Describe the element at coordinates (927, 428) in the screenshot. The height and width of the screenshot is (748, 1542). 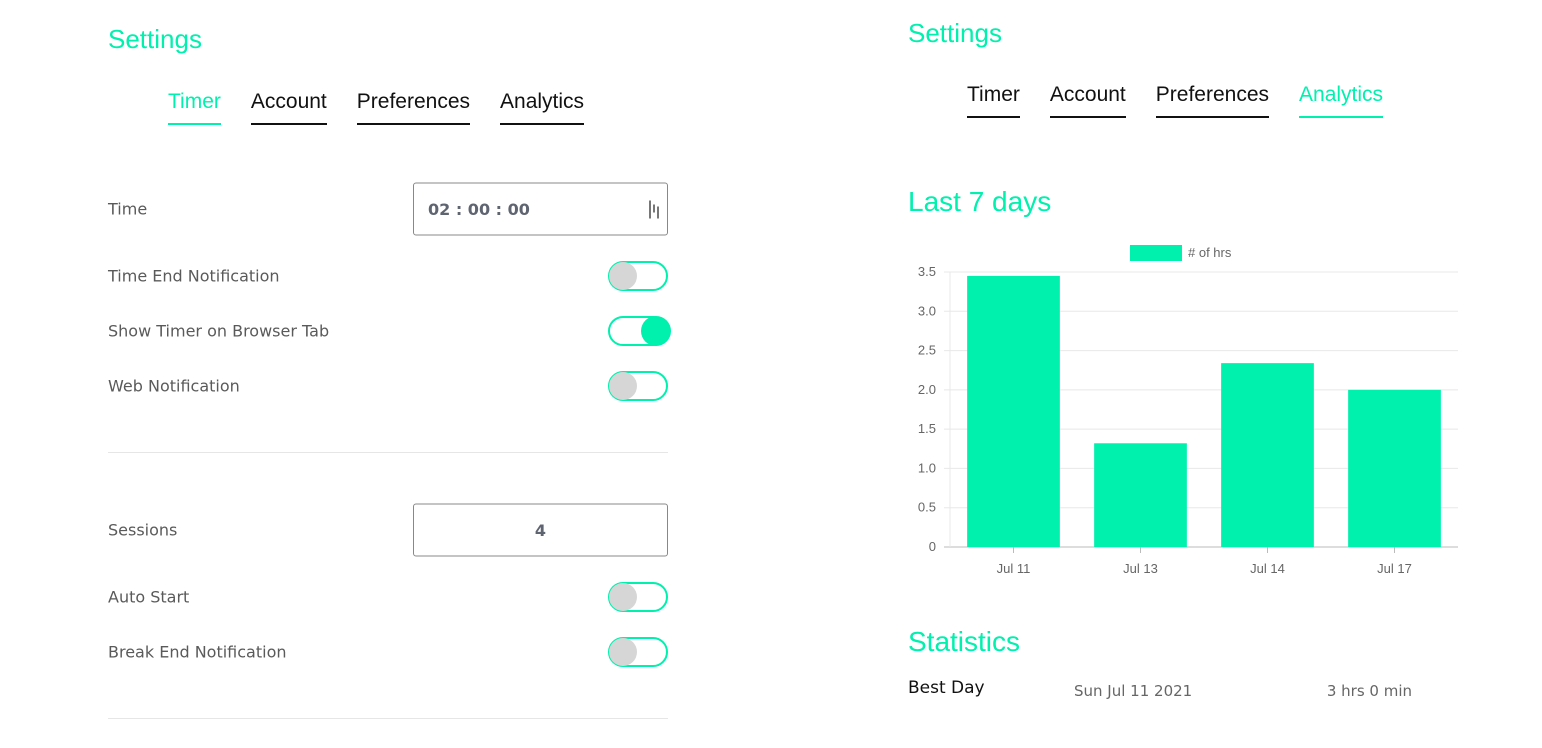
I see `y-tick-label: 1.5` at that location.